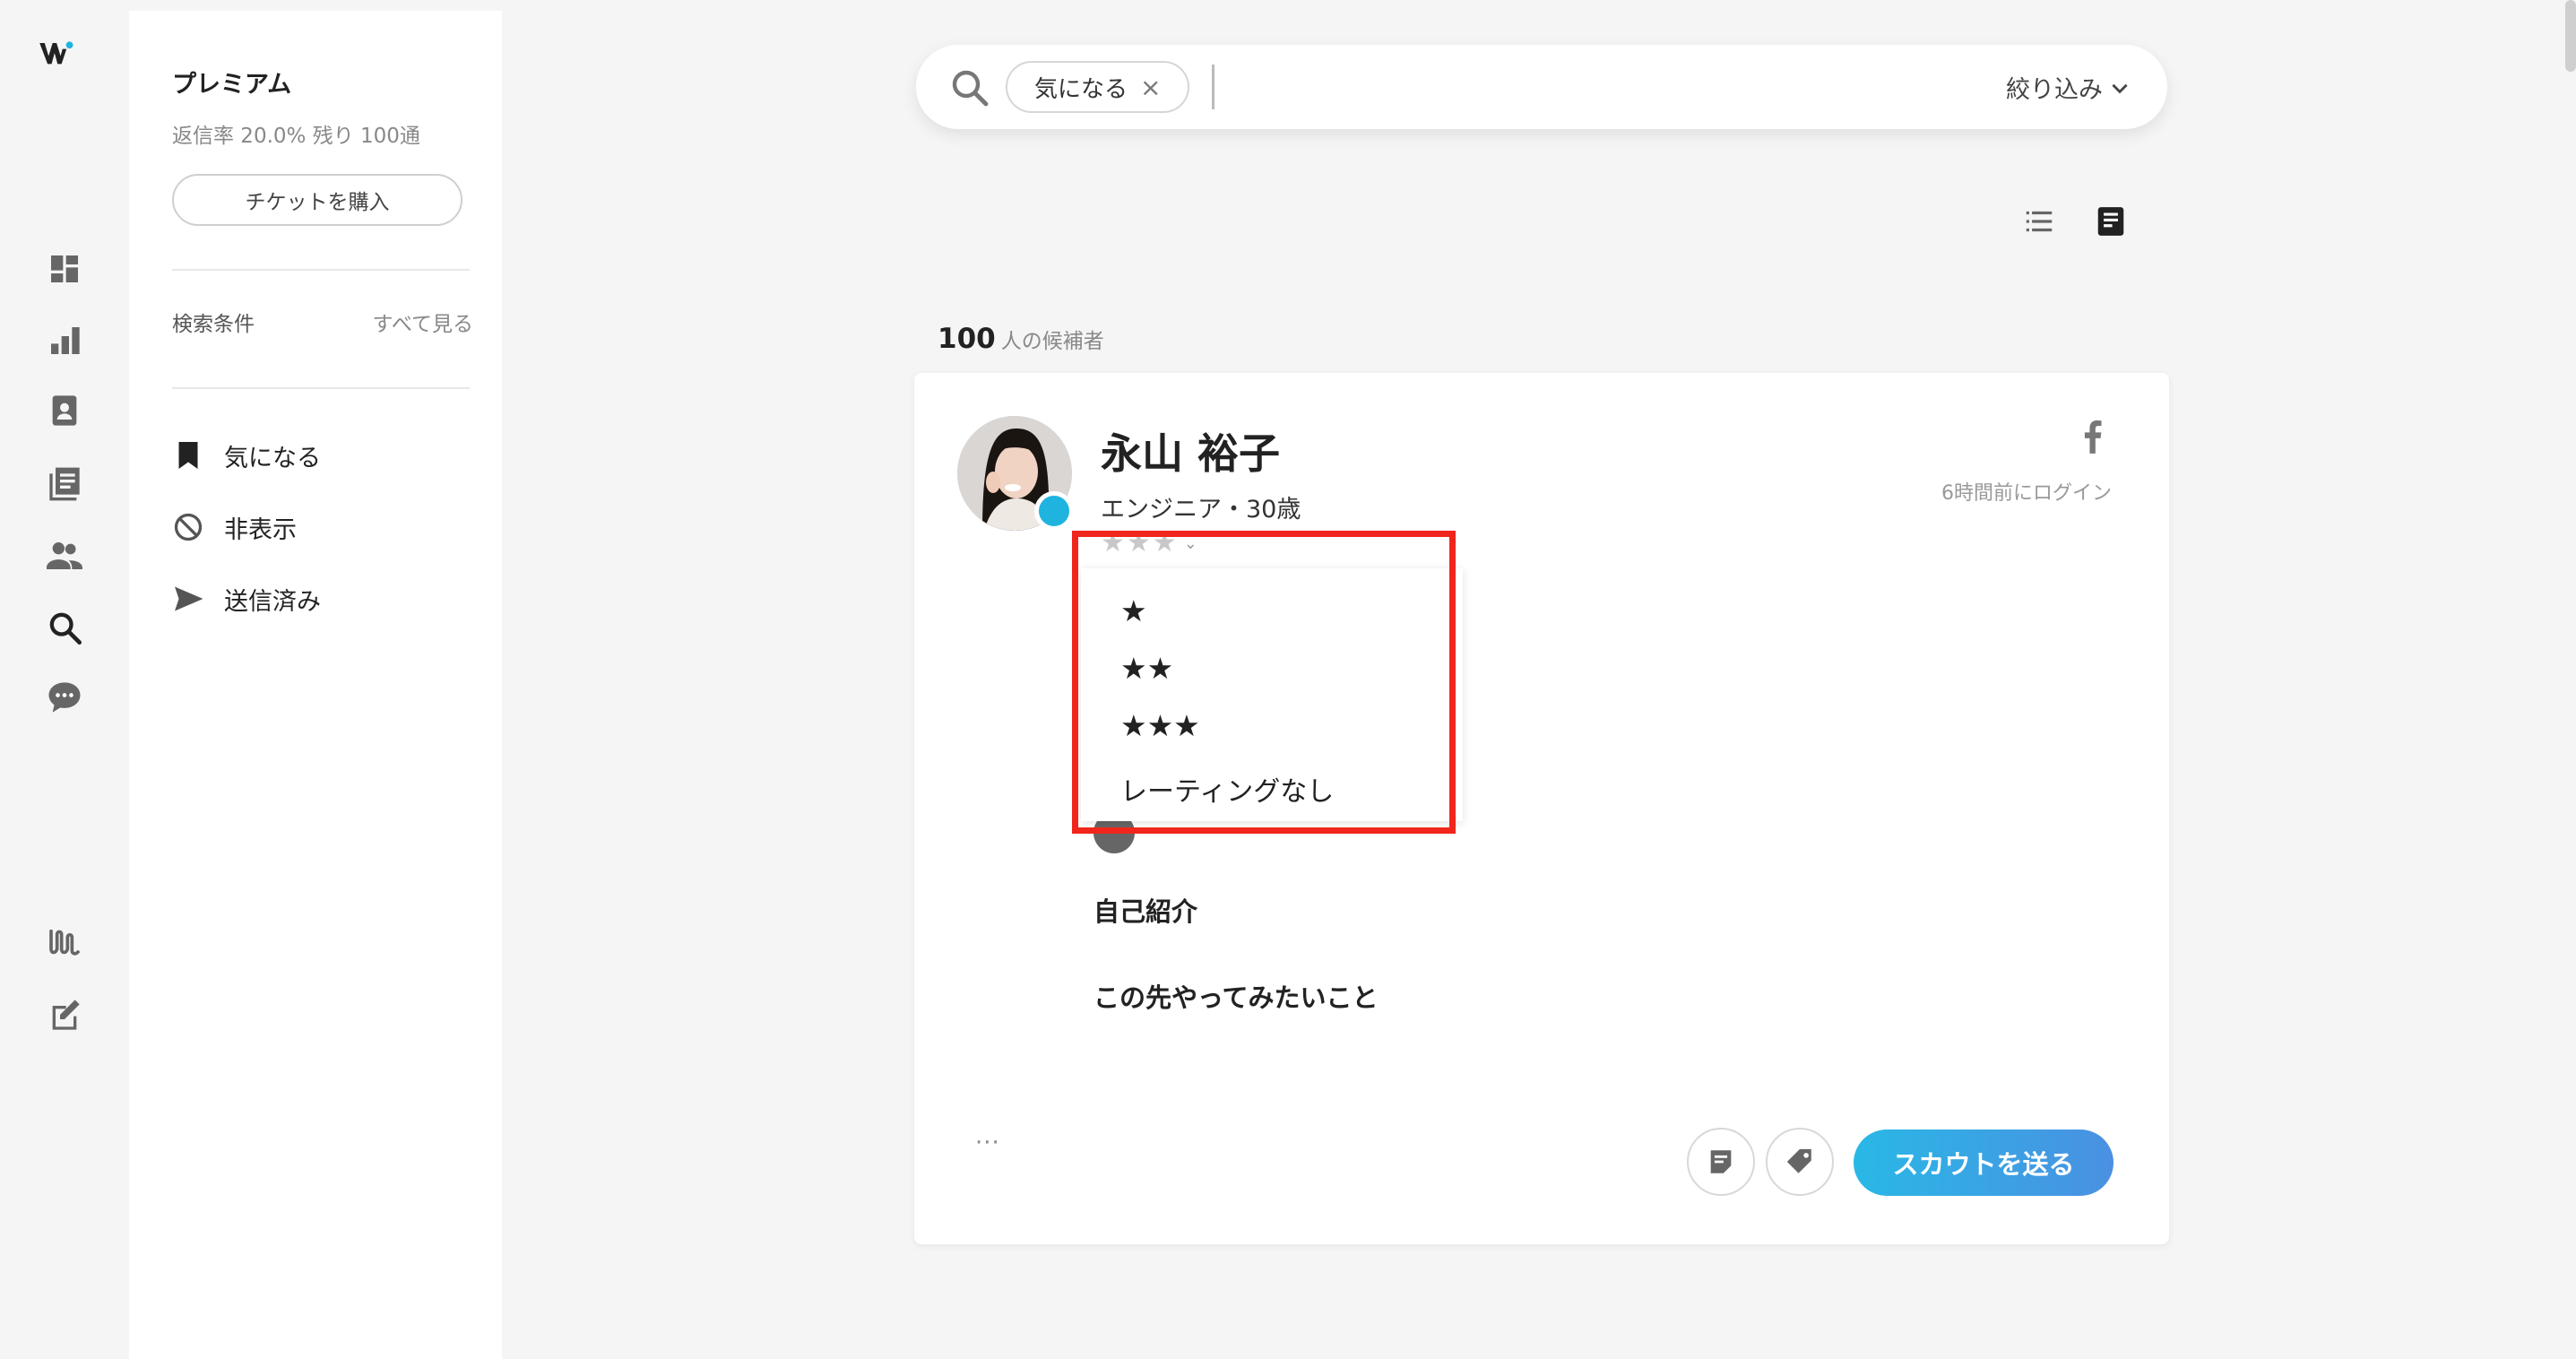  I want to click on nav-item-hidden: 非表示, so click(234, 527).